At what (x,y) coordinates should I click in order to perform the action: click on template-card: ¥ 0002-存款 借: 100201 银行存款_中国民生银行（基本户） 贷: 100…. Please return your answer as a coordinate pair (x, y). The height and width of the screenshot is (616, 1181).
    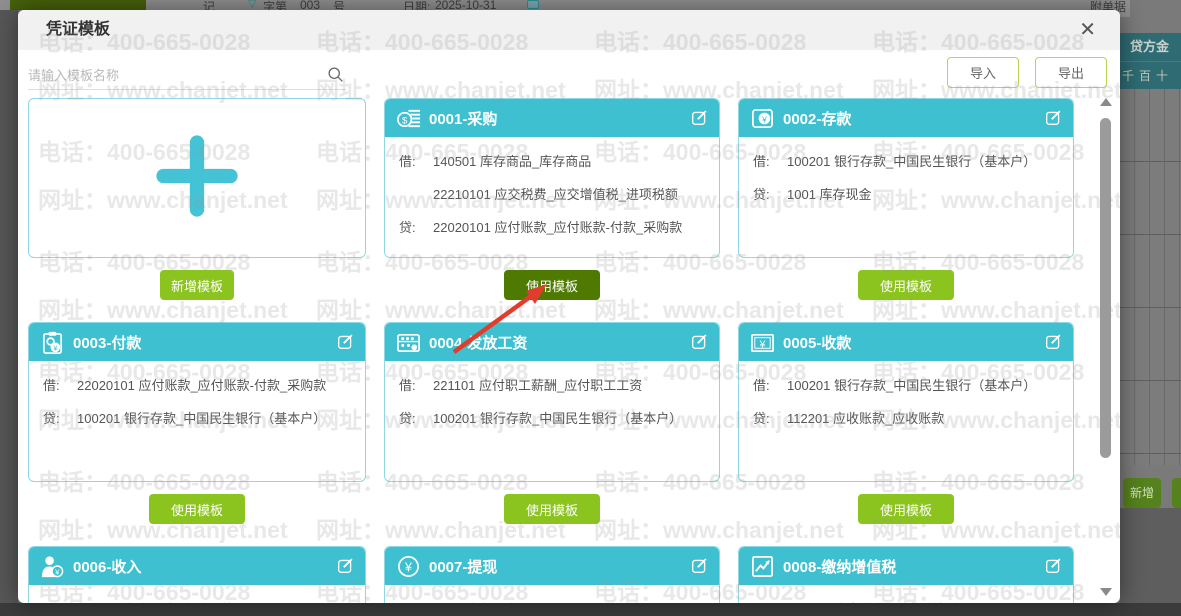
    Looking at the image, I should click on (906, 178).